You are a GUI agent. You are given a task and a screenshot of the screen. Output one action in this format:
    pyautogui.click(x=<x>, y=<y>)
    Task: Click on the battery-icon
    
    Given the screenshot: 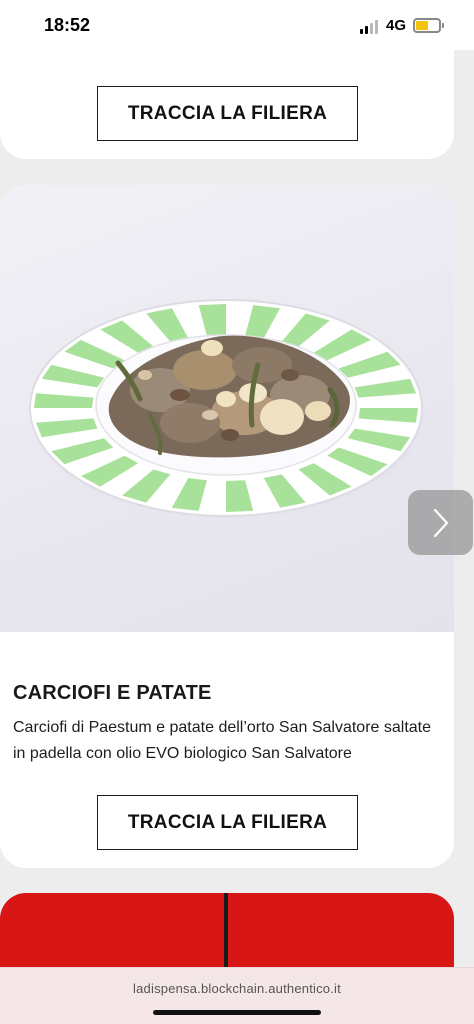 What is the action you would take?
    pyautogui.click(x=427, y=25)
    